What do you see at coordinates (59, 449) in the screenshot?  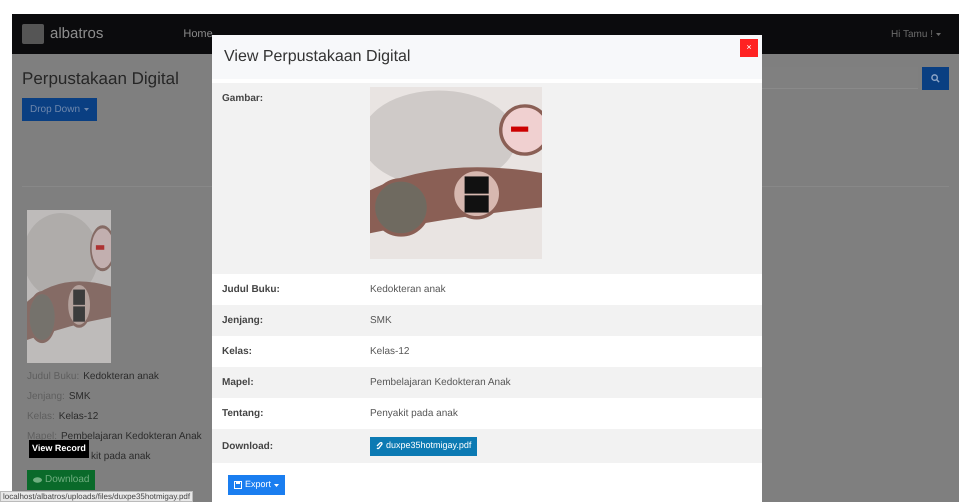 I see `tooltip: View Record` at bounding box center [59, 449].